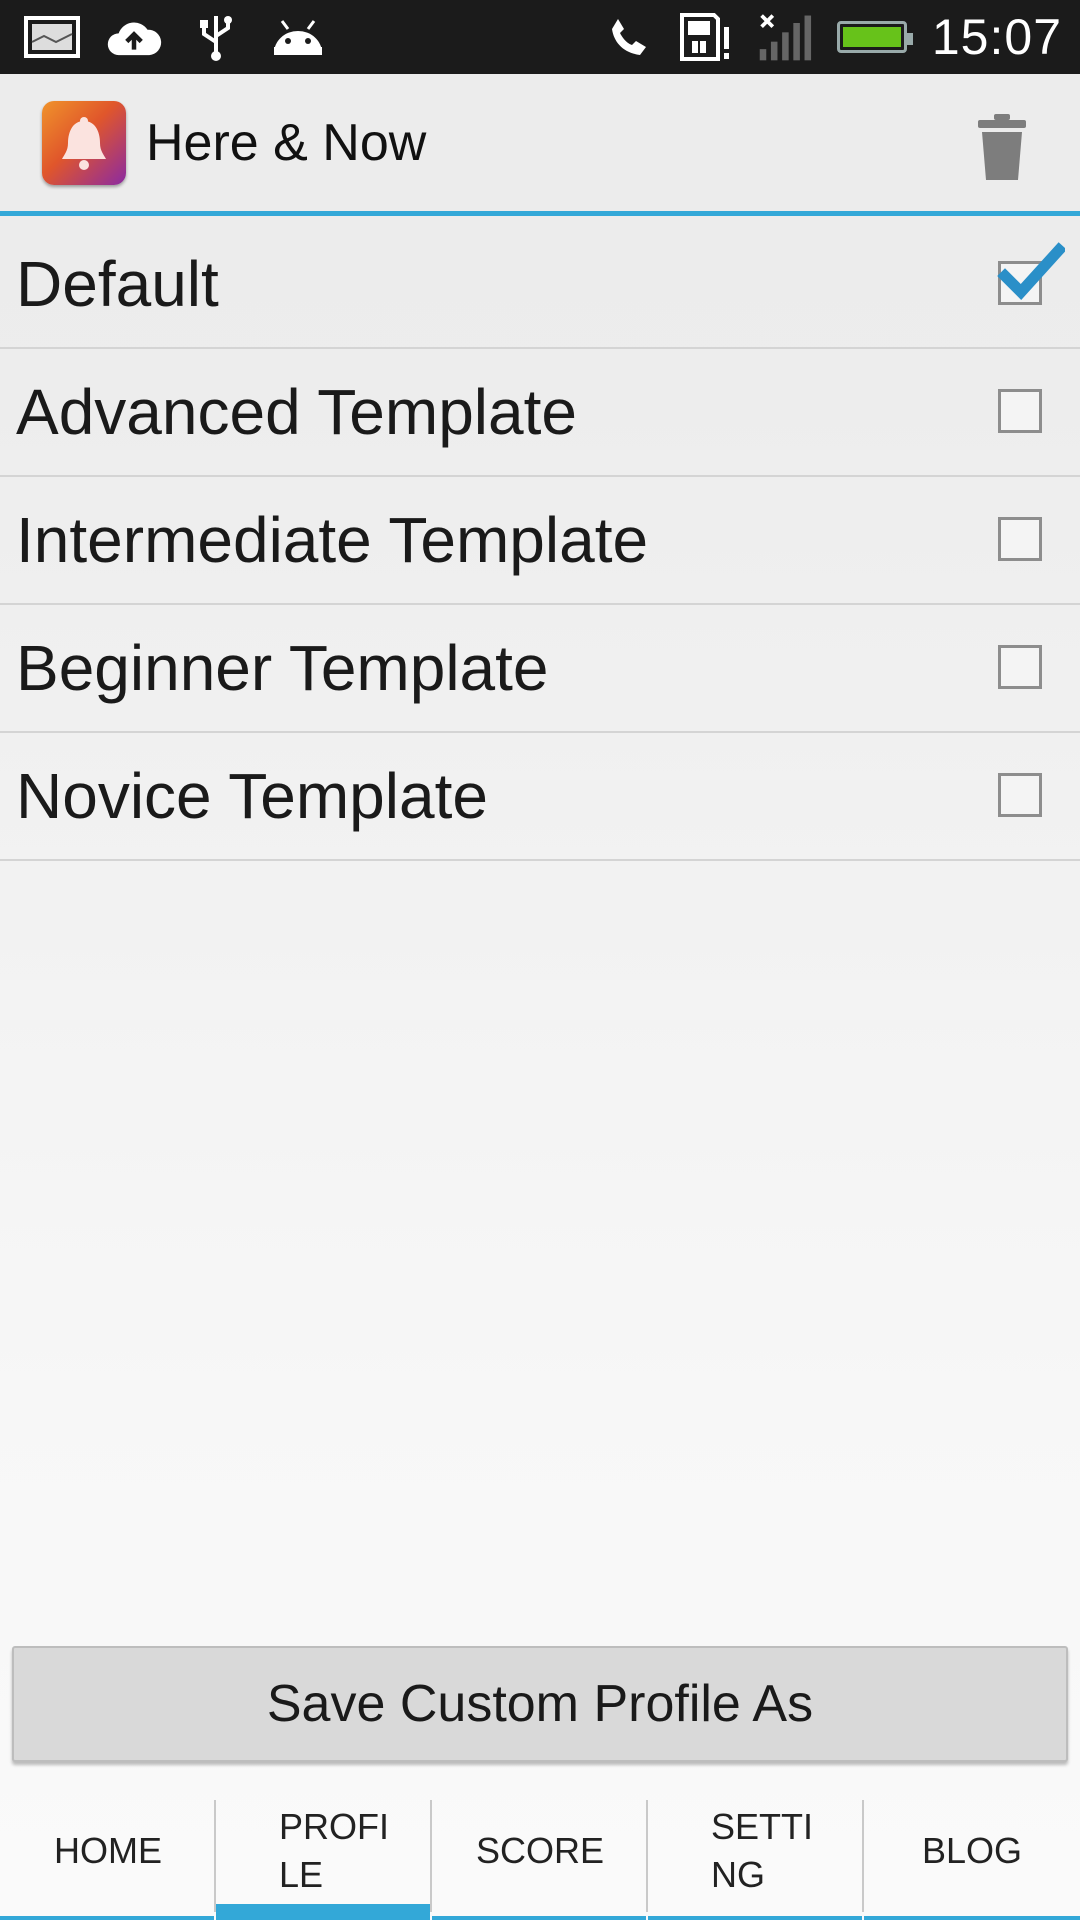 This screenshot has height=1920, width=1080. Describe the element at coordinates (286, 142) in the screenshot. I see `app-title: Here & Now` at that location.